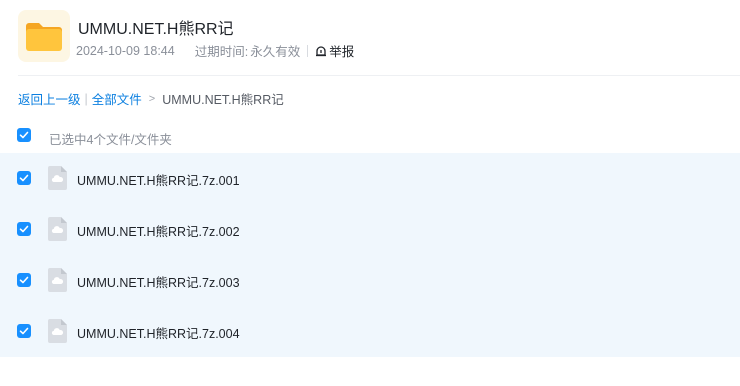  I want to click on checkbox, so click(24, 135).